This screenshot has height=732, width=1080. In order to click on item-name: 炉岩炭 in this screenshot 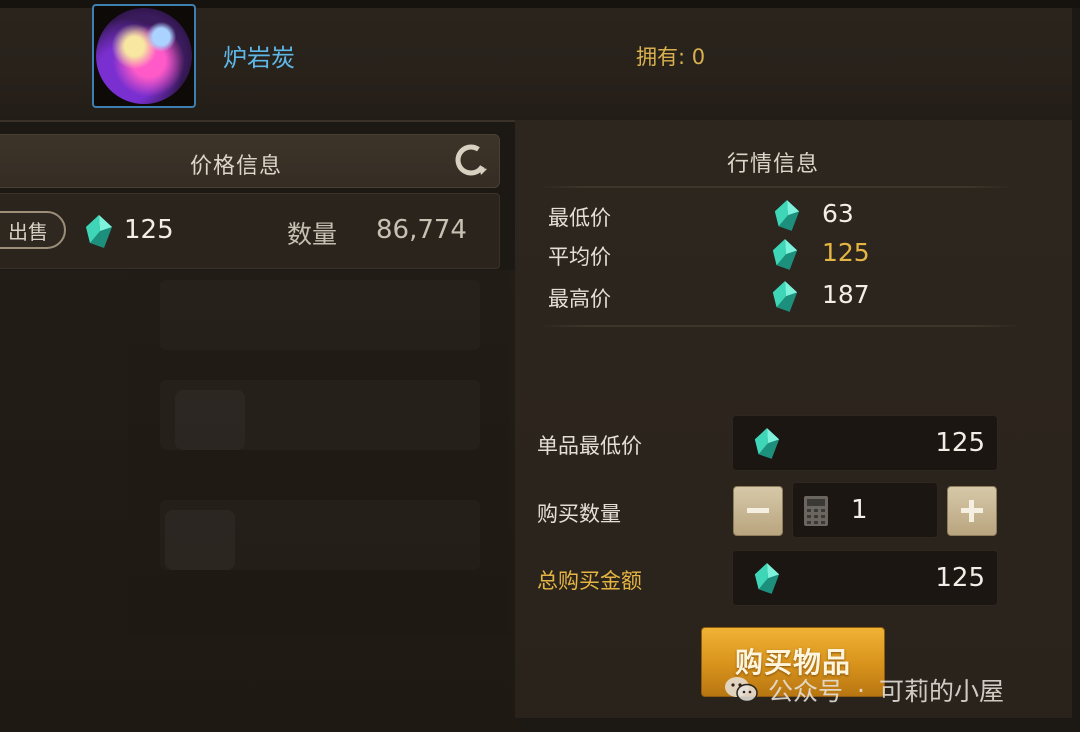, I will do `click(259, 58)`.